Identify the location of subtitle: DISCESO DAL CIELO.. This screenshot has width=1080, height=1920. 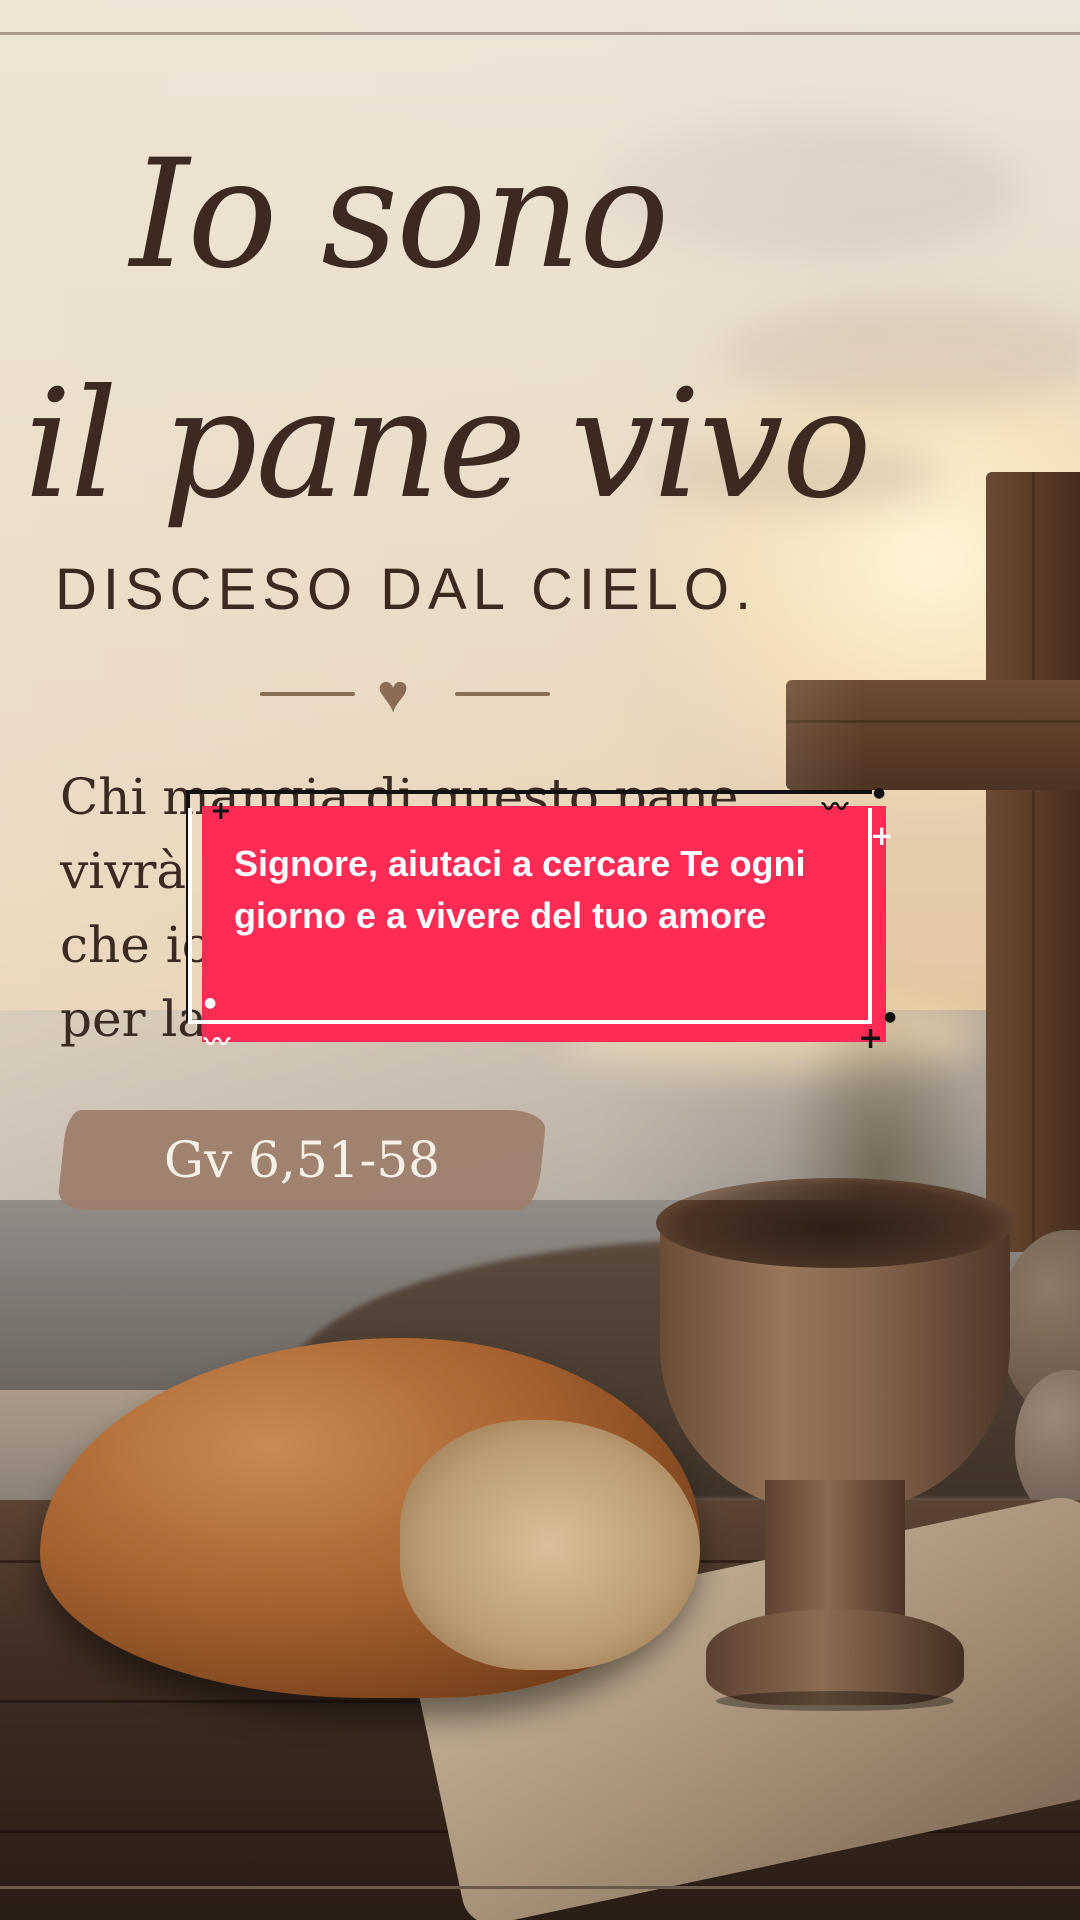
(406, 589).